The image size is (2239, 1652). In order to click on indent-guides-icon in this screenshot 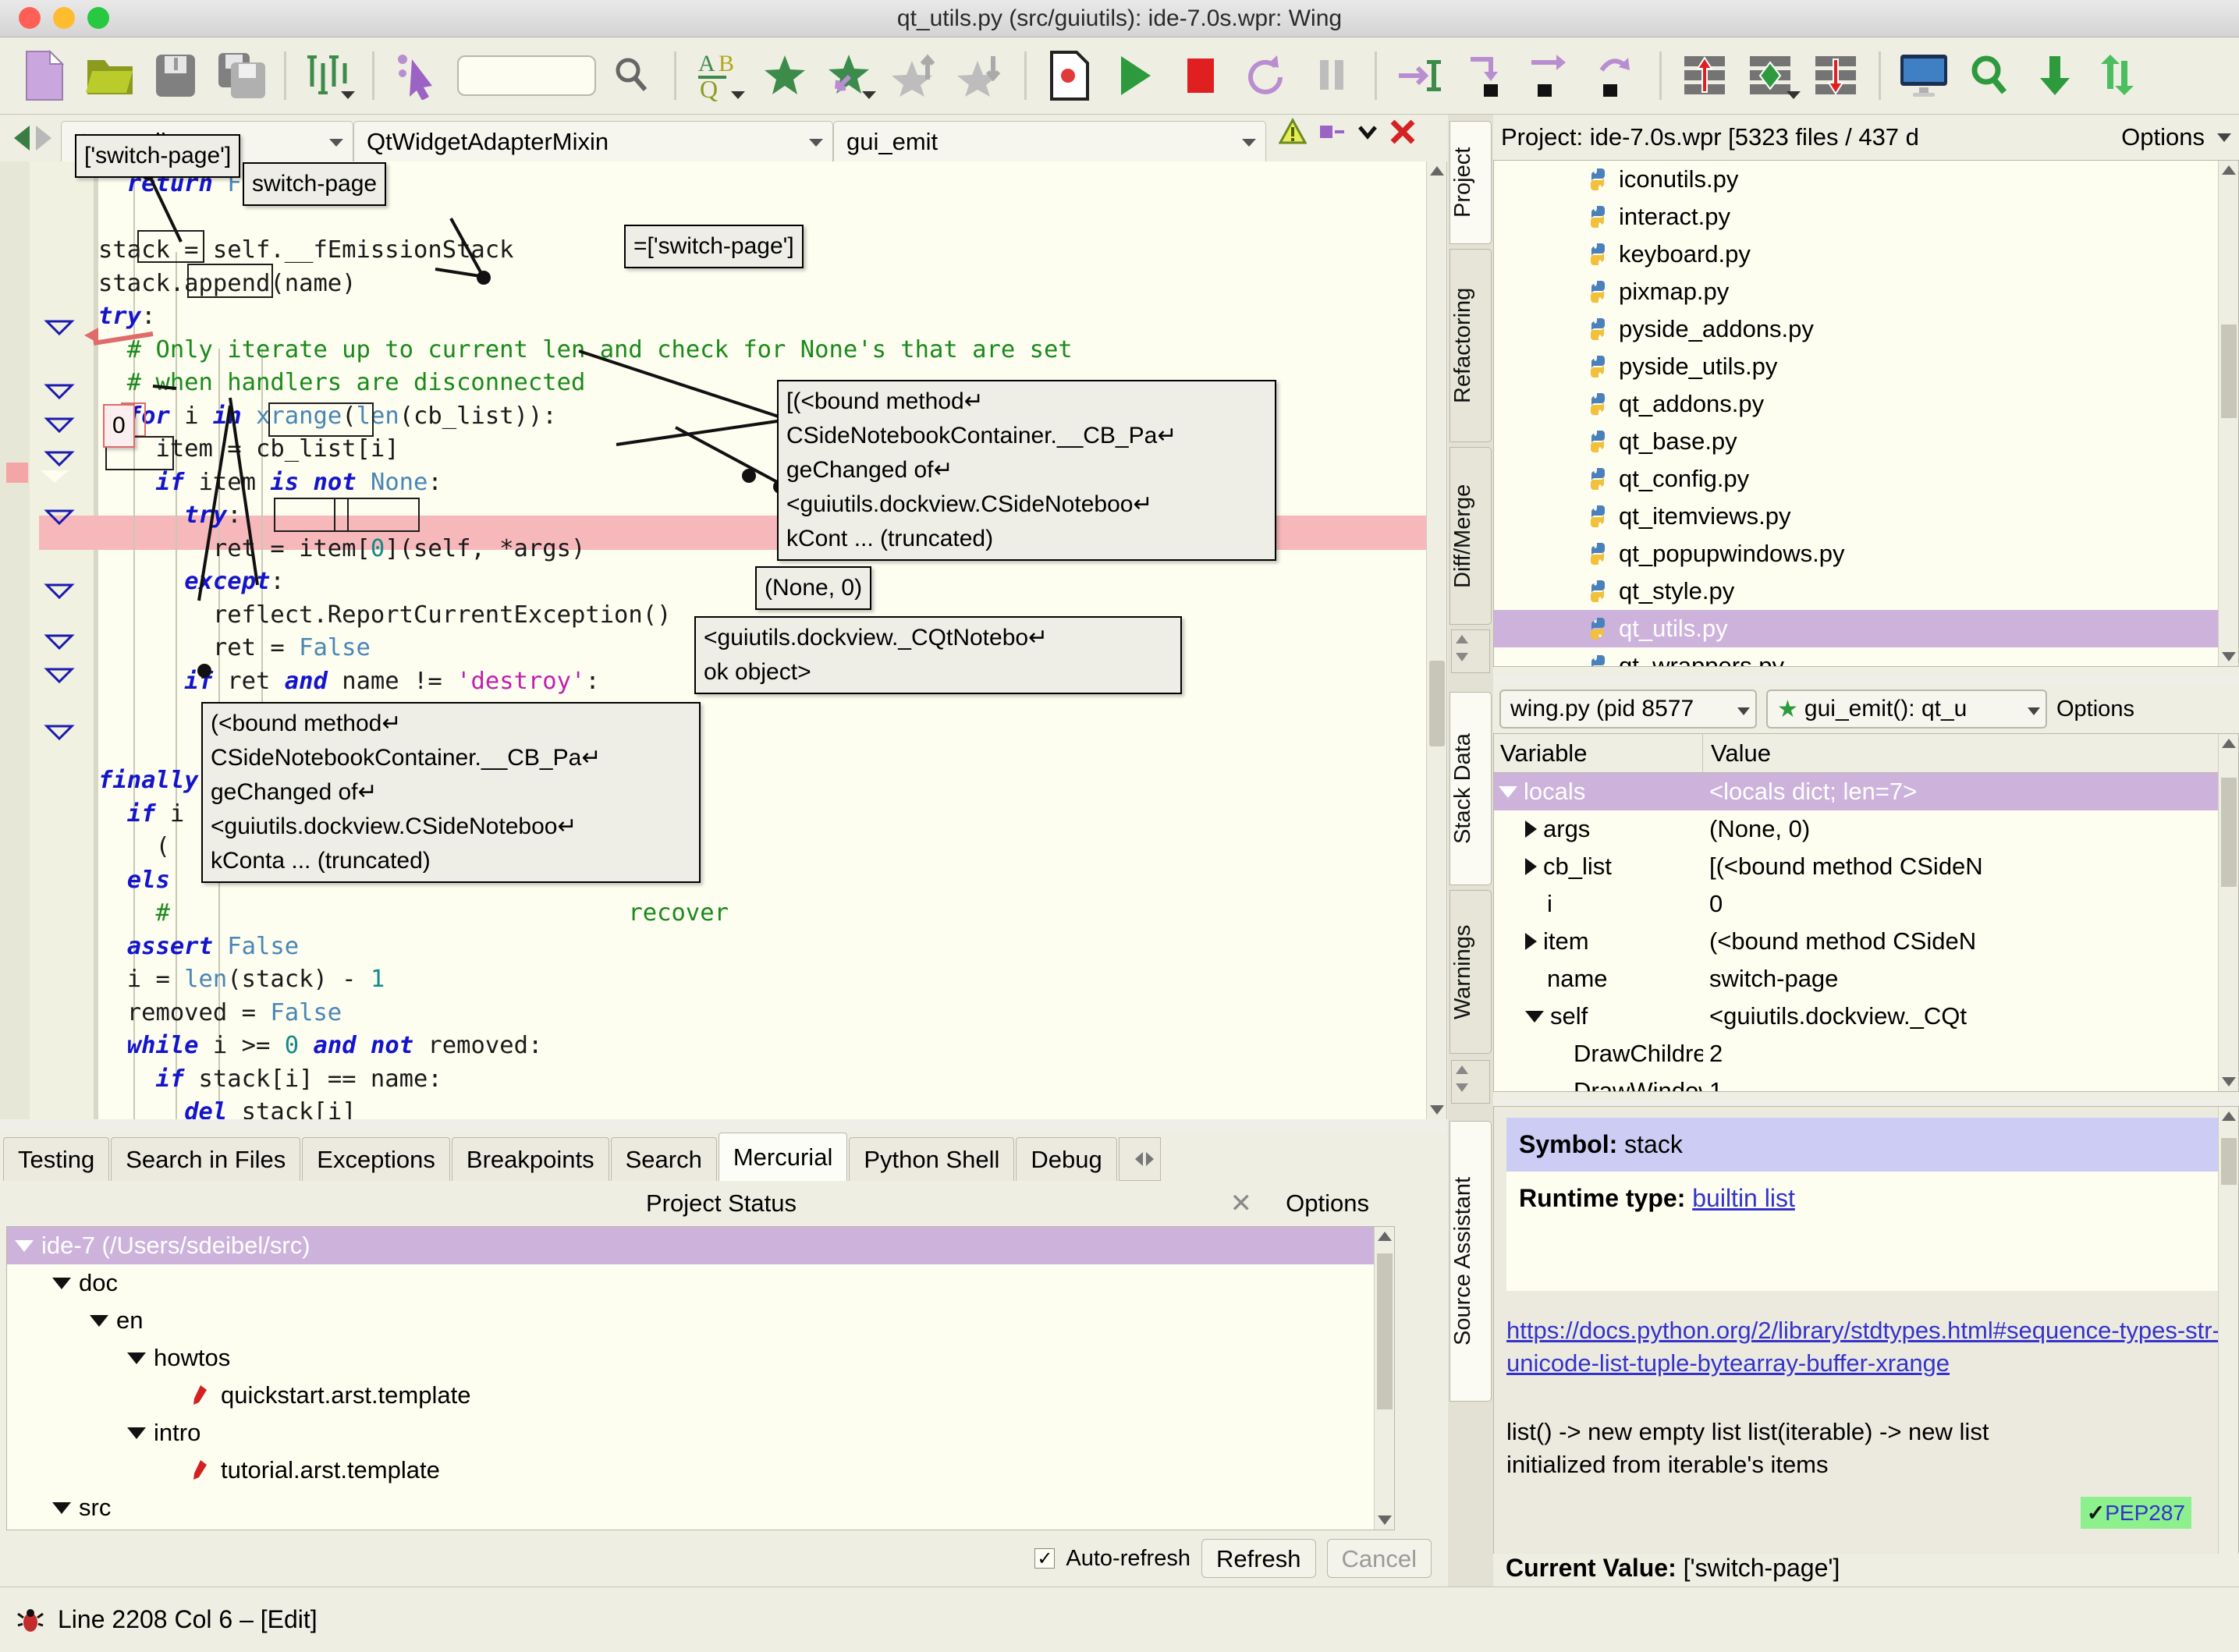, I will do `click(329, 75)`.